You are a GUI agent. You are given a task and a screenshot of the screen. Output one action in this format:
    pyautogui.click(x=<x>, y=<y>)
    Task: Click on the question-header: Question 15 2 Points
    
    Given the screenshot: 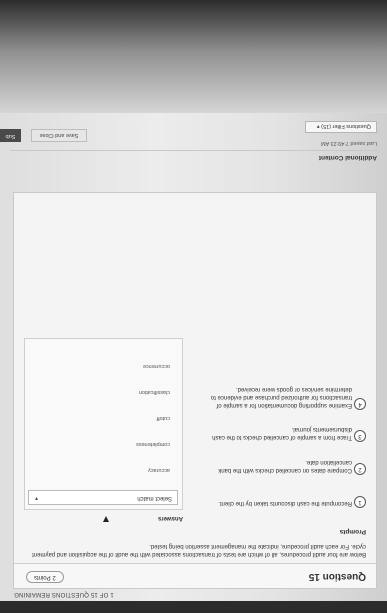 What is the action you would take?
    pyautogui.click(x=195, y=575)
    